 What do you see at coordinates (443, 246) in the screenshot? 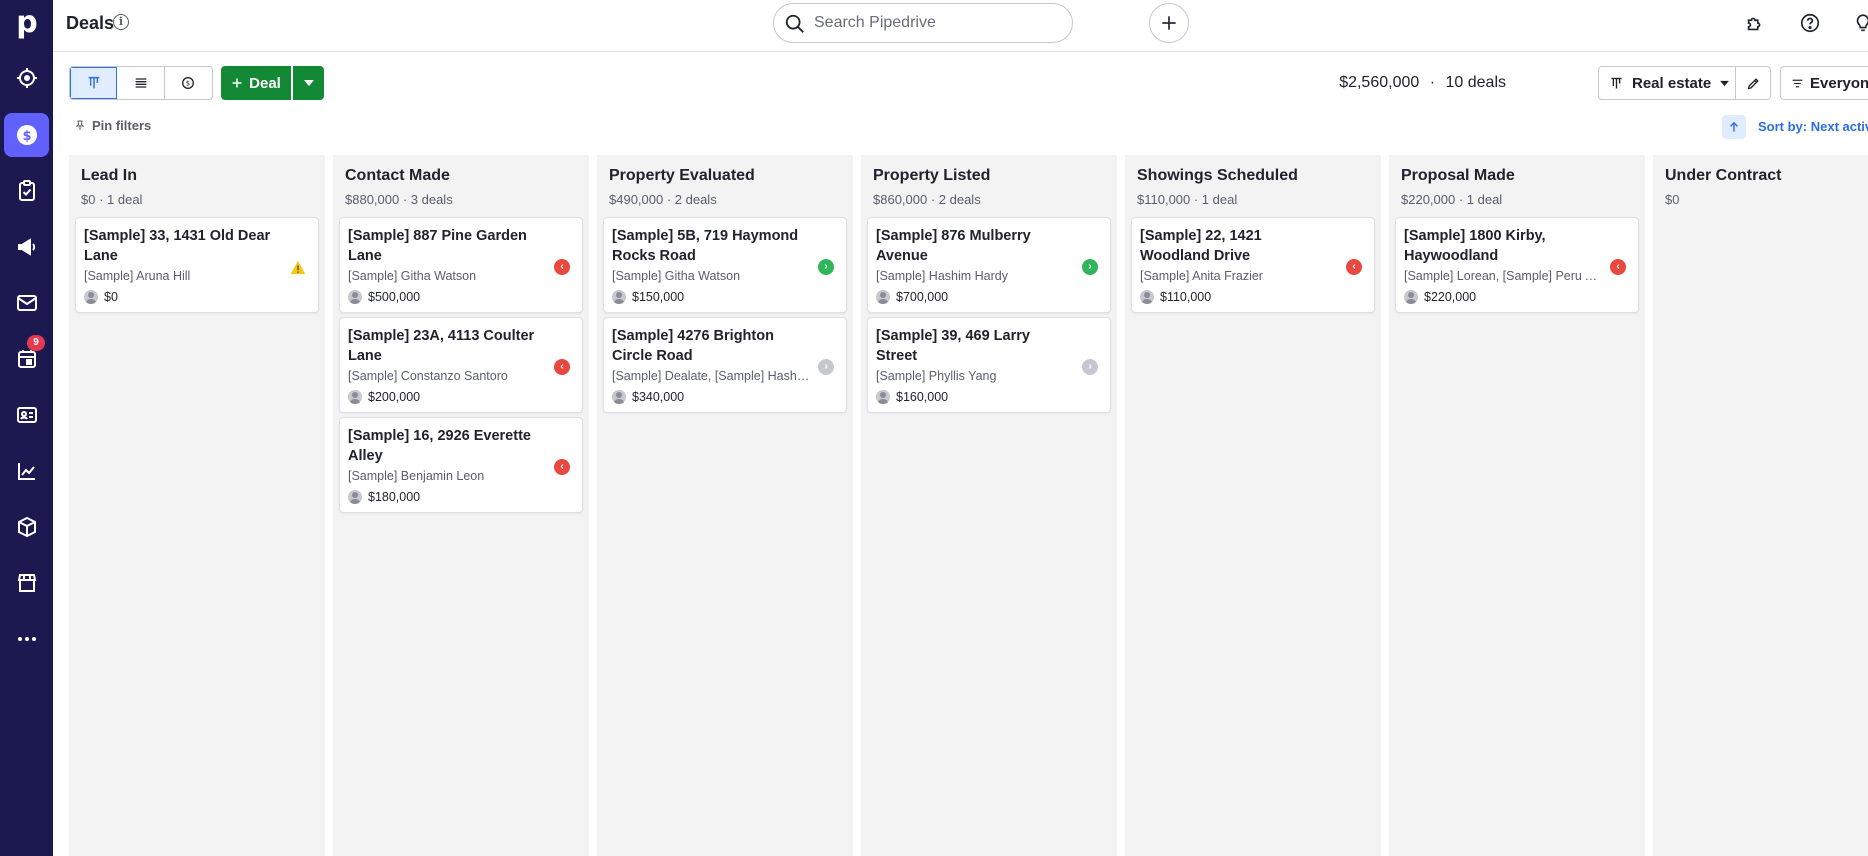
I see `deal-title: [Sample] 887 Pine Garden Lane` at bounding box center [443, 246].